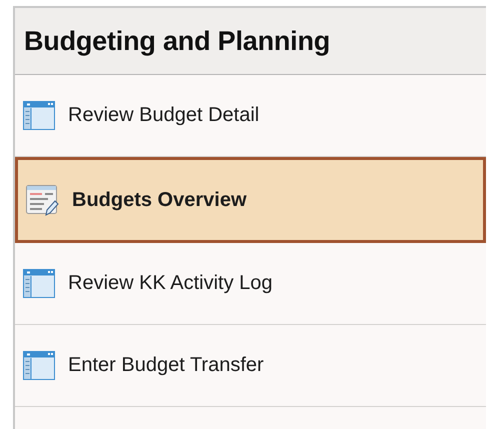 The height and width of the screenshot is (429, 488). Describe the element at coordinates (42, 200) in the screenshot. I see `document-edit-icon` at that location.